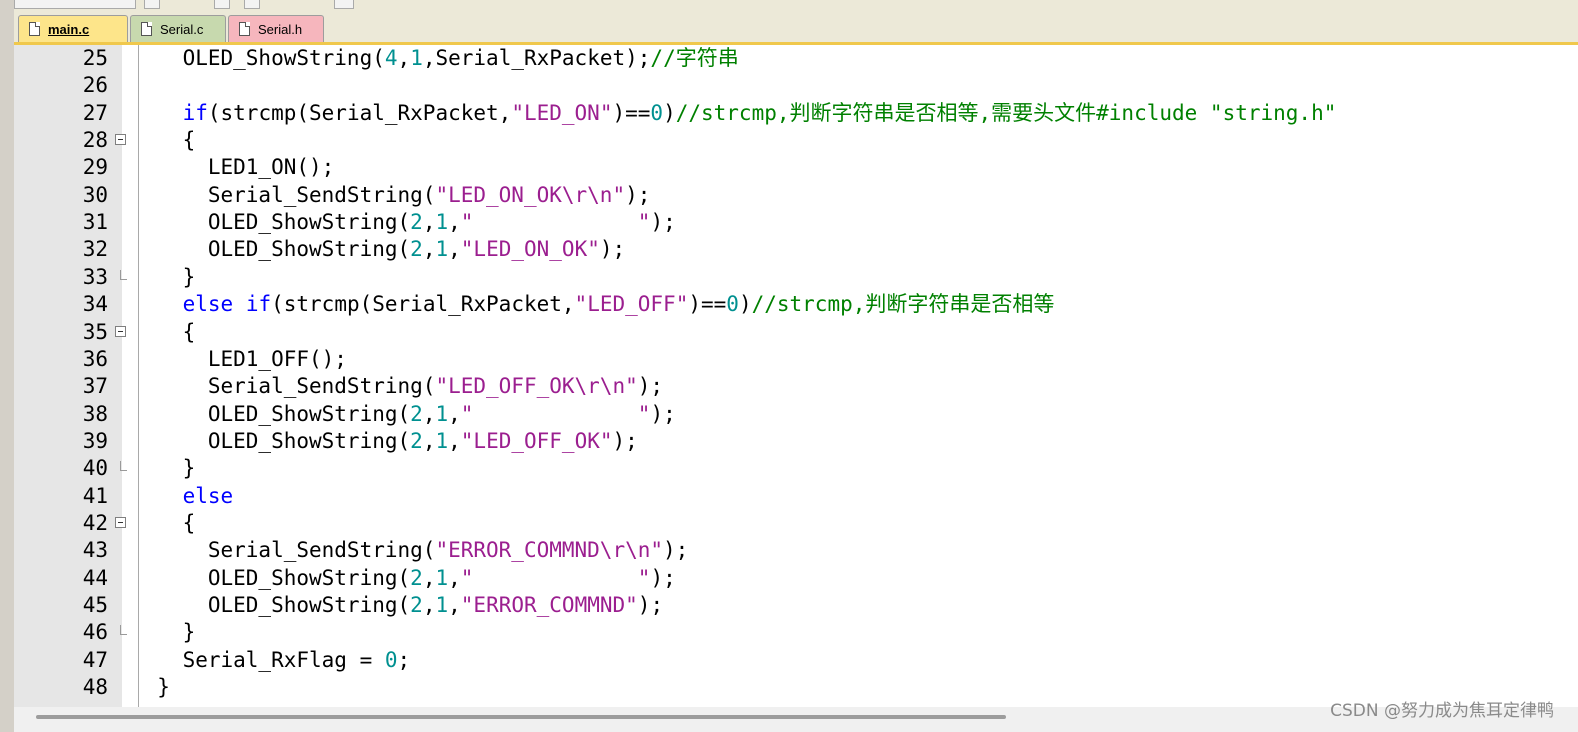 Image resolution: width=1578 pixels, height=732 pixels. Describe the element at coordinates (555, 222) in the screenshot. I see `code-token: " "` at that location.